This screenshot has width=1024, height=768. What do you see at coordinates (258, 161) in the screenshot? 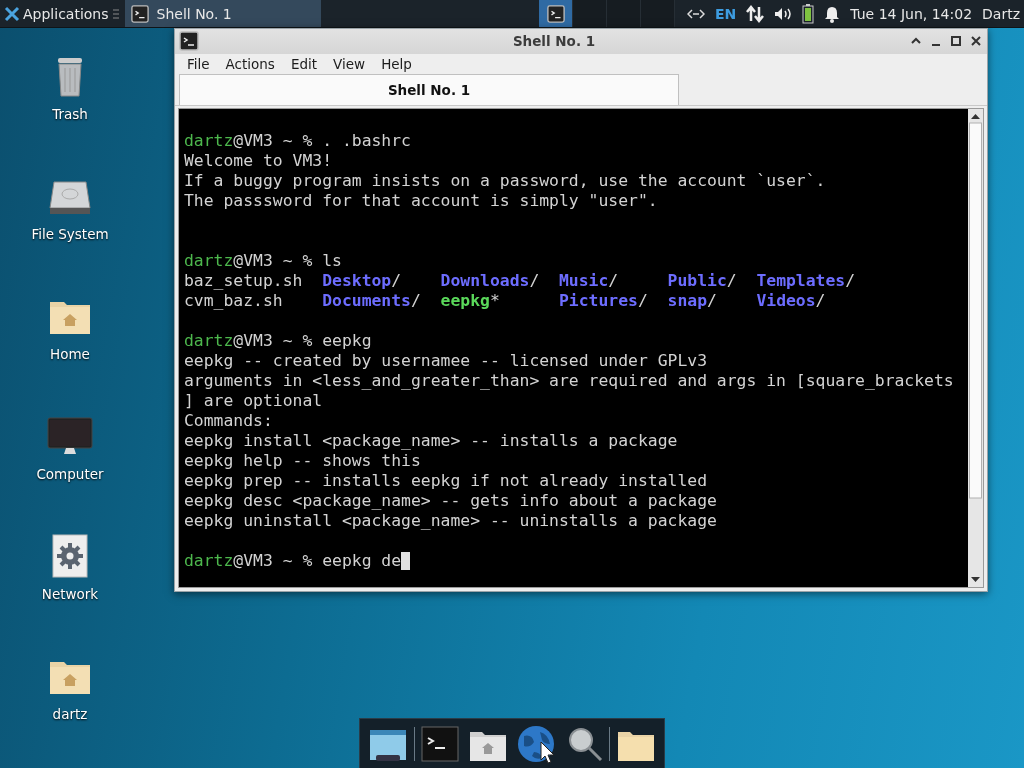
I see `terminal-text: Welcome to VM3!` at bounding box center [258, 161].